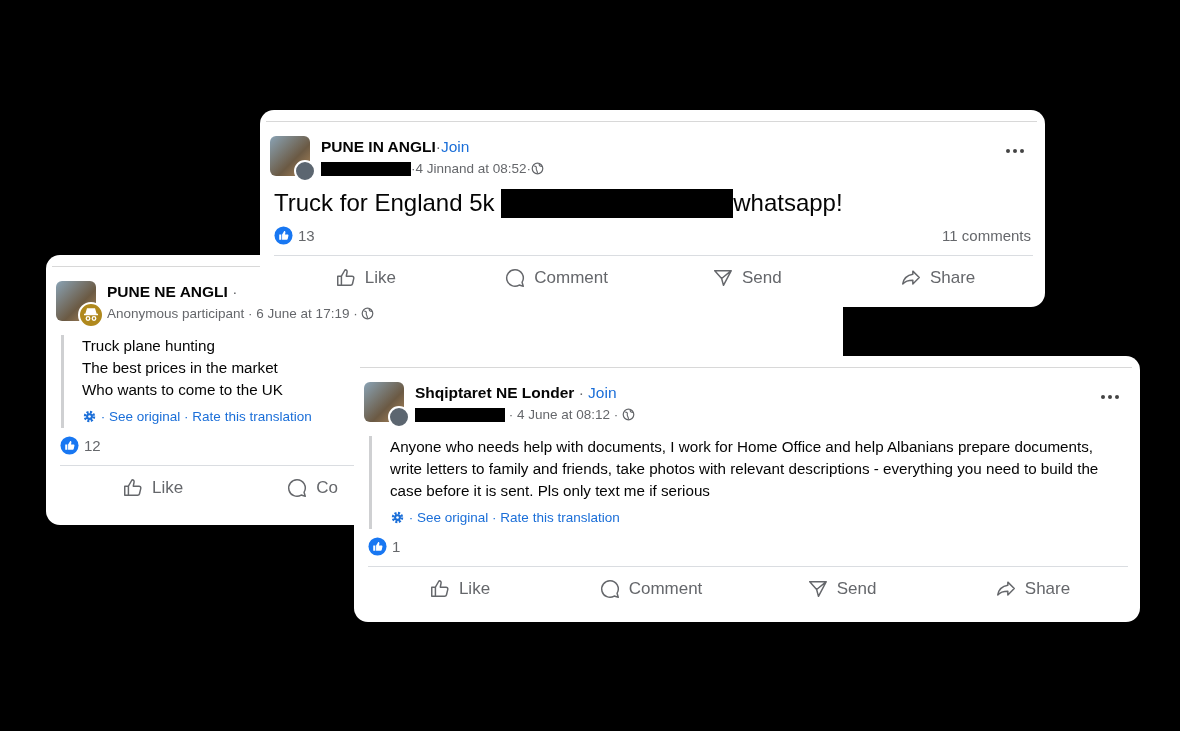  What do you see at coordinates (312, 488) in the screenshot?
I see `comment-button: Co` at bounding box center [312, 488].